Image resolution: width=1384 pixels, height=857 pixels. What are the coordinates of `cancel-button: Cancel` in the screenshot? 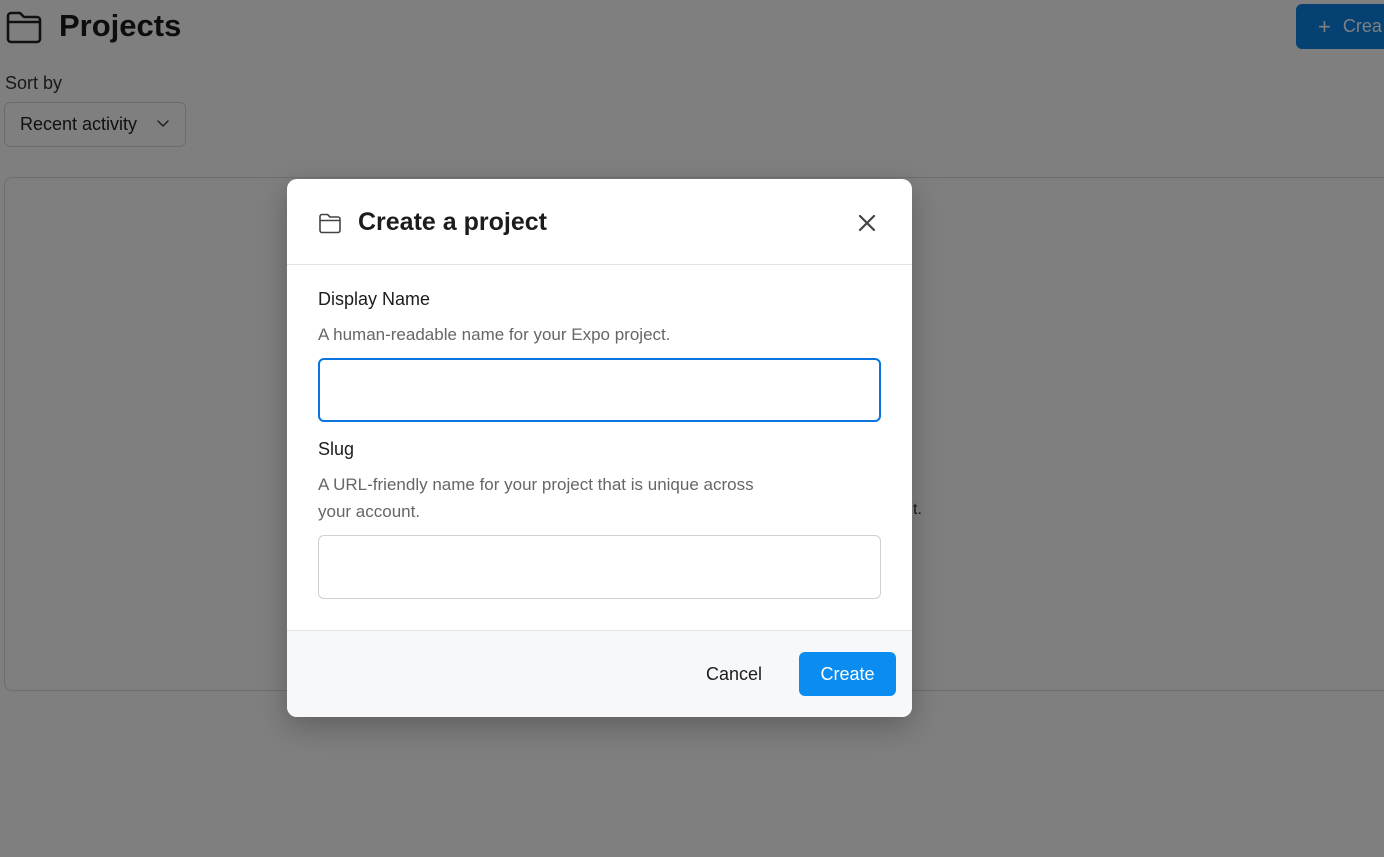 It's located at (734, 674).